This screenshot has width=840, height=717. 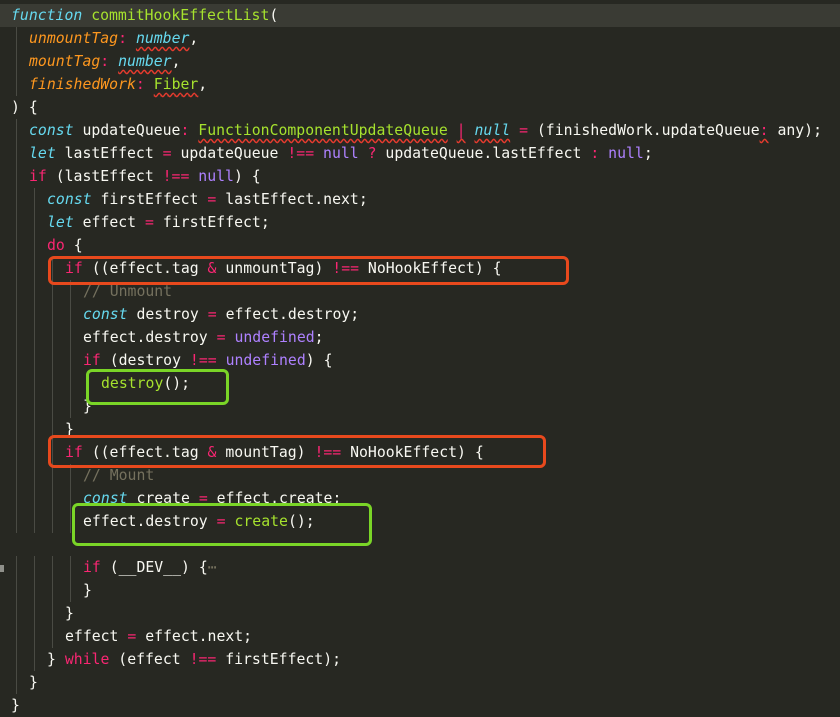 I want to click on code-token: // Mount, so click(x=119, y=475).